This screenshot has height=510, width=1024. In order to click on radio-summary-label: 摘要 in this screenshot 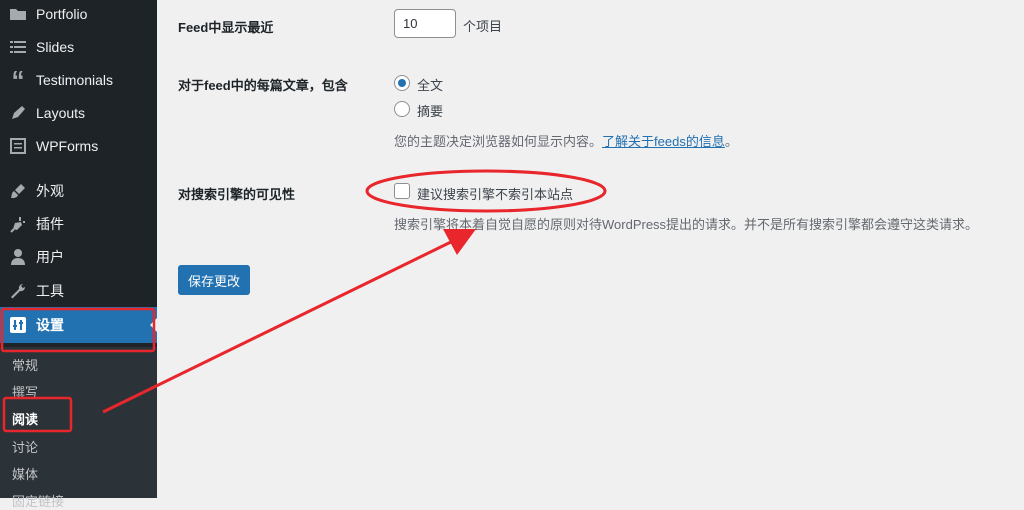, I will do `click(430, 110)`.